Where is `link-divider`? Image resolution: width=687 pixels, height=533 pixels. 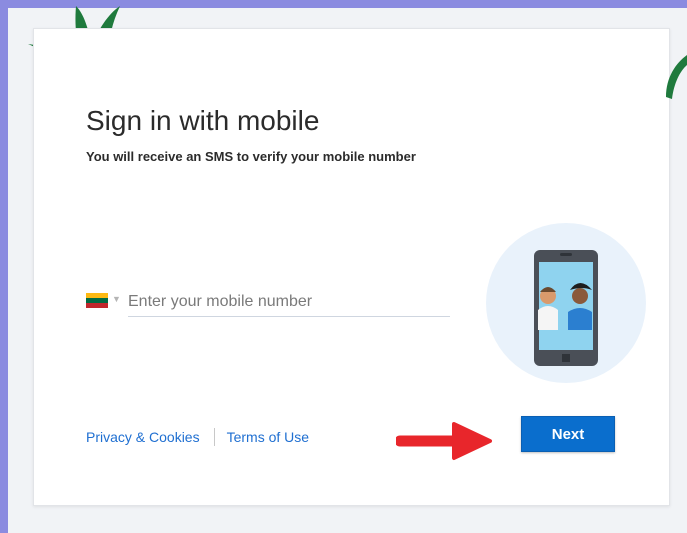 link-divider is located at coordinates (214, 437).